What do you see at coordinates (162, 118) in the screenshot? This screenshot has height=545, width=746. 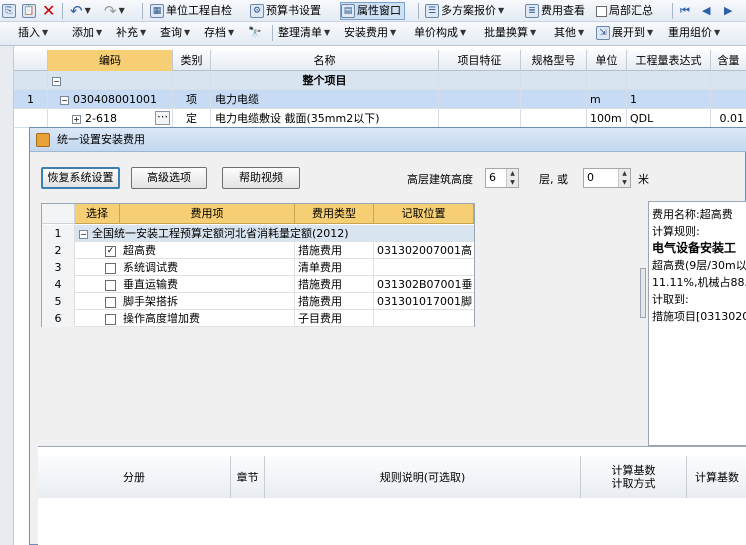 I see `more-icon: ⋯` at bounding box center [162, 118].